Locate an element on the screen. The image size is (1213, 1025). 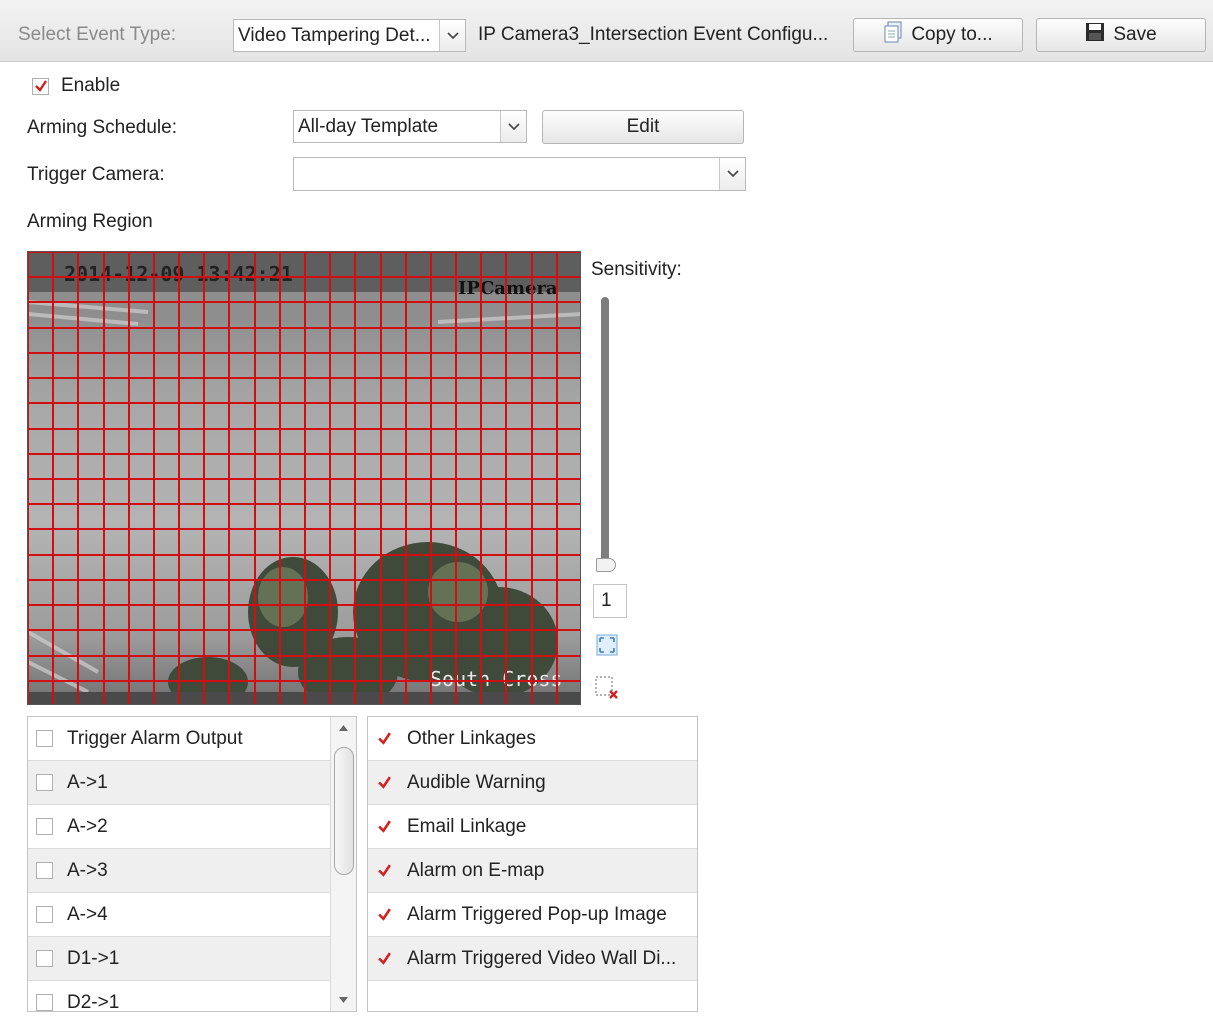
linkage-item: Email Linkage is located at coordinates (532, 827).